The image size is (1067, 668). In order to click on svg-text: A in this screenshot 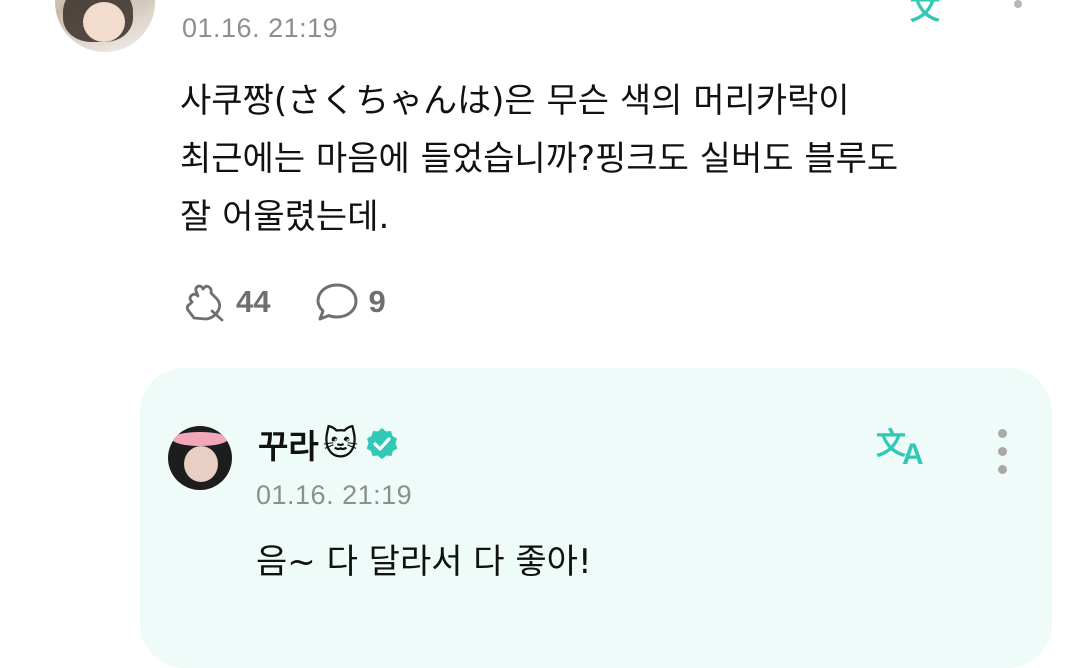, I will do `click(913, 453)`.